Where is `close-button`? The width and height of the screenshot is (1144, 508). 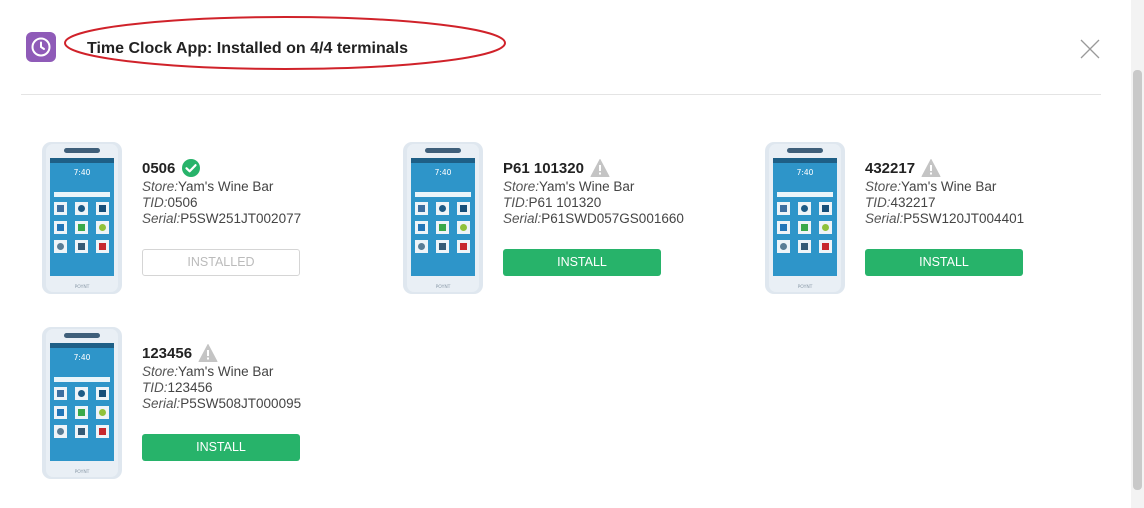 close-button is located at coordinates (1090, 49).